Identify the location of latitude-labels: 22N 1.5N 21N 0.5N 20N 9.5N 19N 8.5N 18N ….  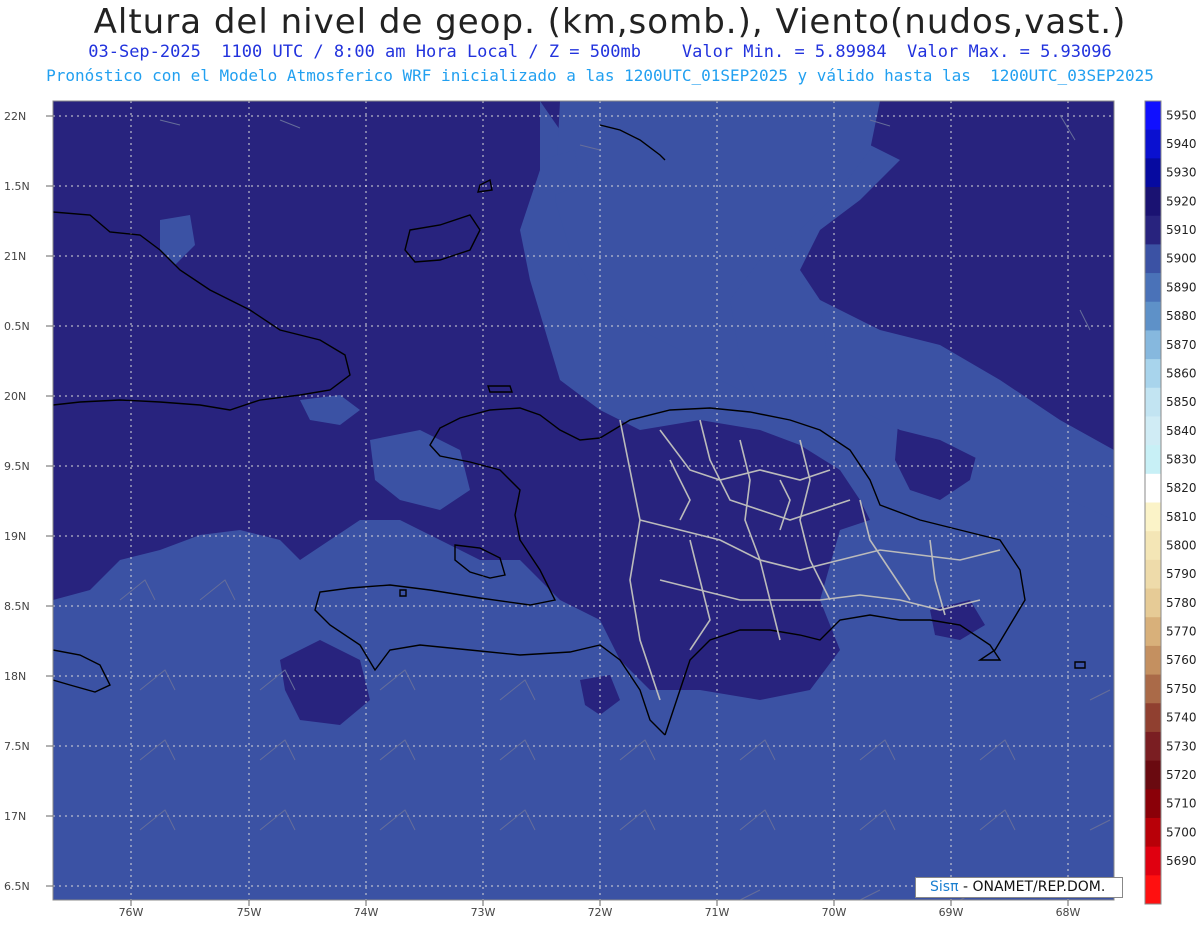
(17, 501).